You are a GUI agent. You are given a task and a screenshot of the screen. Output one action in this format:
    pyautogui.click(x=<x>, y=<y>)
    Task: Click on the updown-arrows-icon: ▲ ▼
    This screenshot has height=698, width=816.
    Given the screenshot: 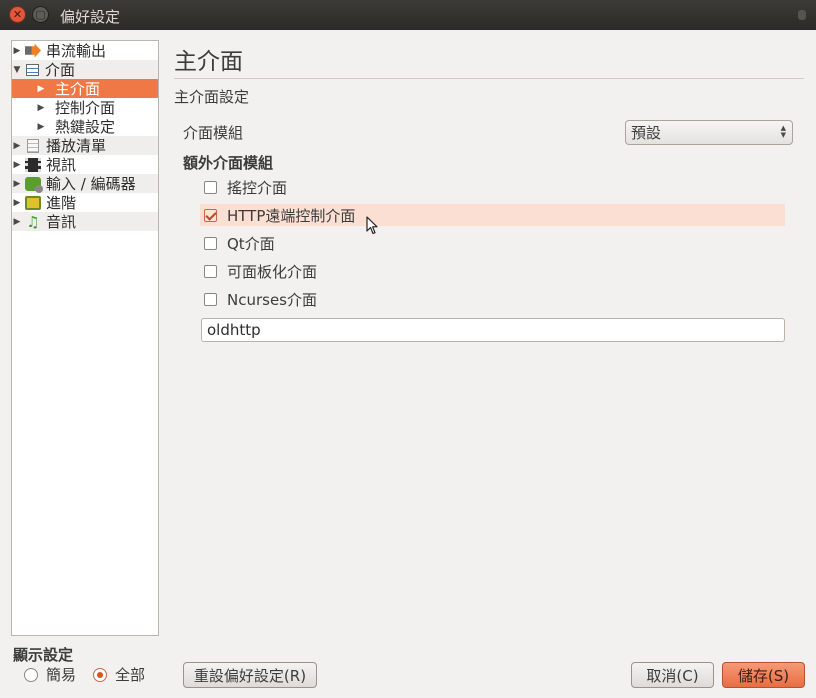 What is the action you would take?
    pyautogui.click(x=783, y=131)
    